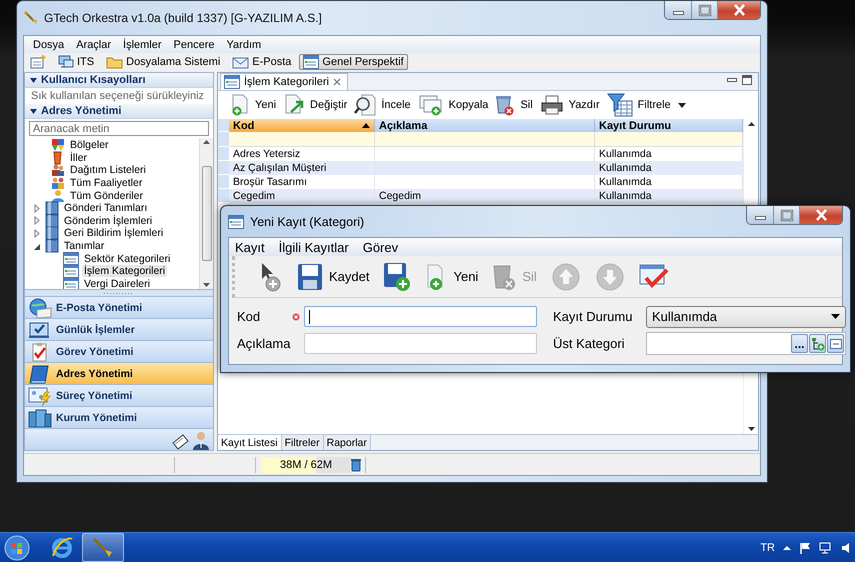 The image size is (855, 562). What do you see at coordinates (732, 79) in the screenshot?
I see `minimize-view-icon` at bounding box center [732, 79].